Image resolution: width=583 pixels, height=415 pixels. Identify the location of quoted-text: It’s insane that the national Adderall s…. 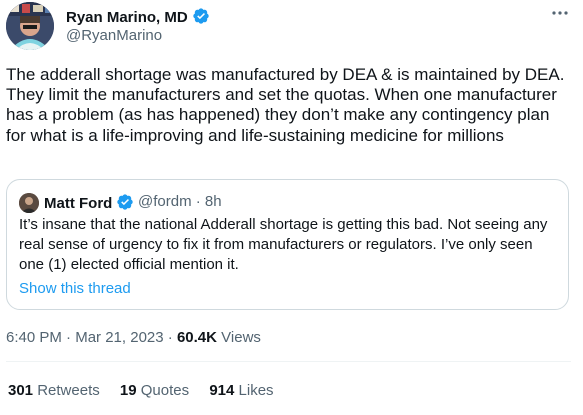
(283, 244).